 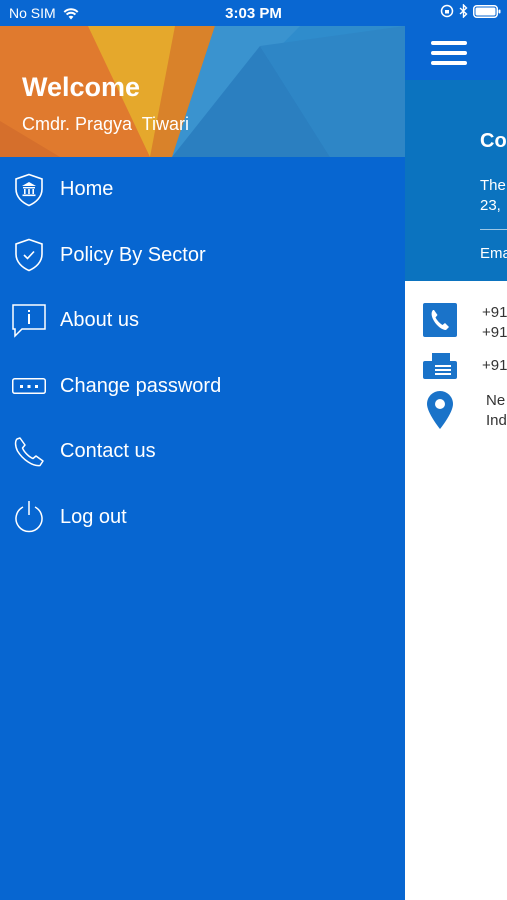 I want to click on power-icon, so click(x=29, y=517).